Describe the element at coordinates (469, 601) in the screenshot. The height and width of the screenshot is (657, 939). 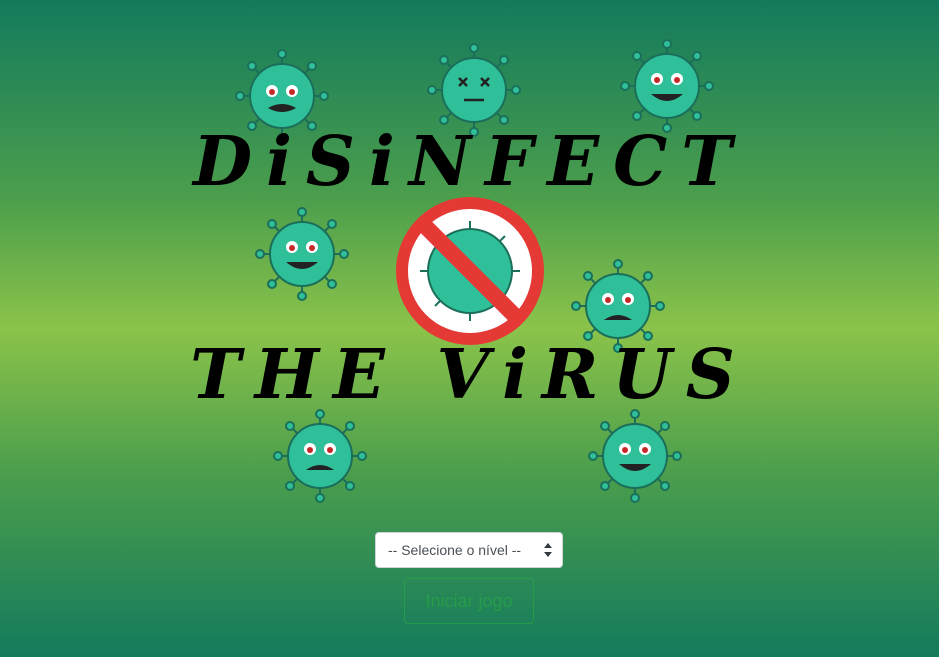
I see `start-game-button: Iniciar jogo` at that location.